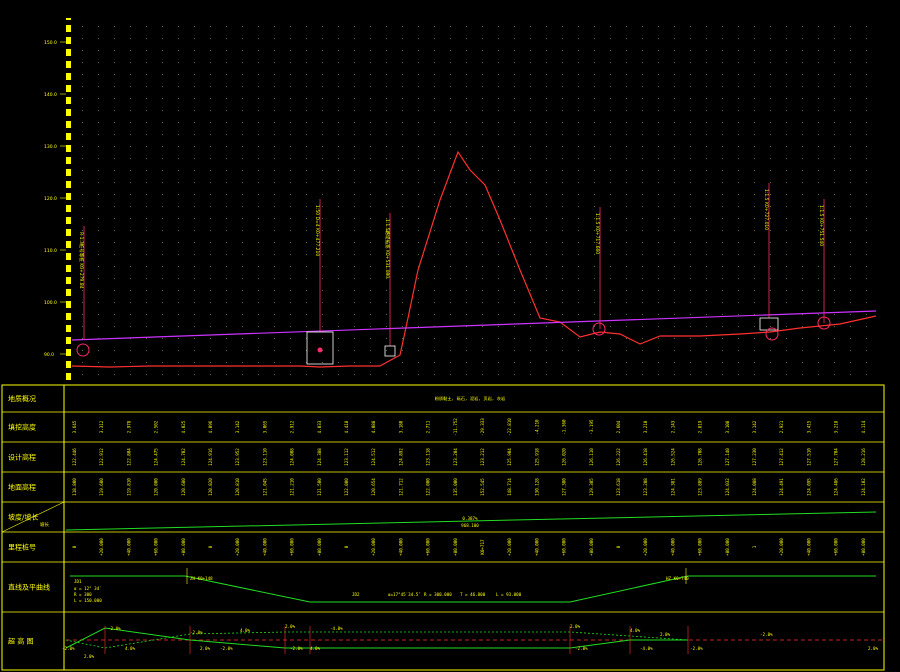 This screenshot has width=900, height=672. I want to click on cut-fill-value: -11.752, so click(455, 427).